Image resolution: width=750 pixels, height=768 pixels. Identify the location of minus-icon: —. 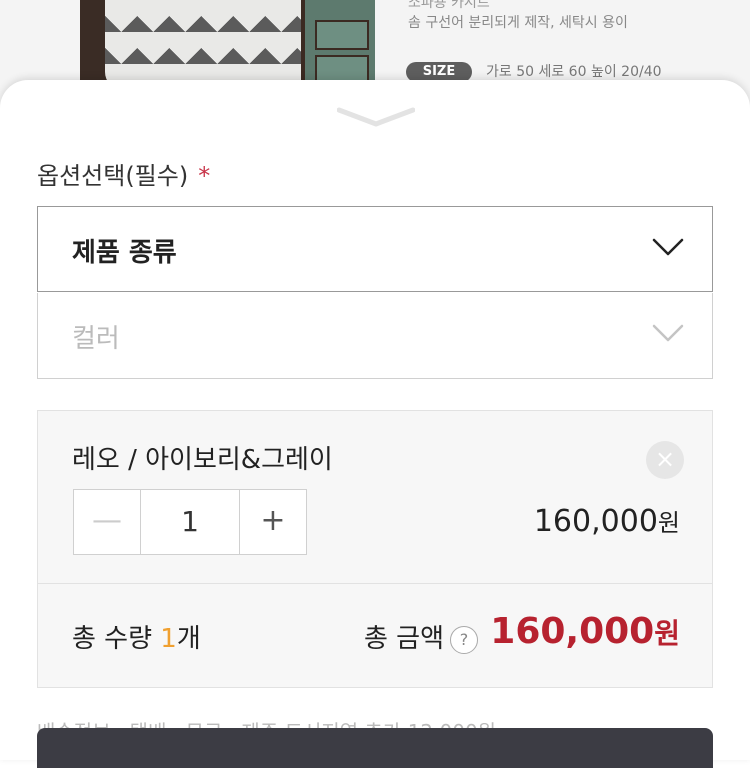
(107, 520).